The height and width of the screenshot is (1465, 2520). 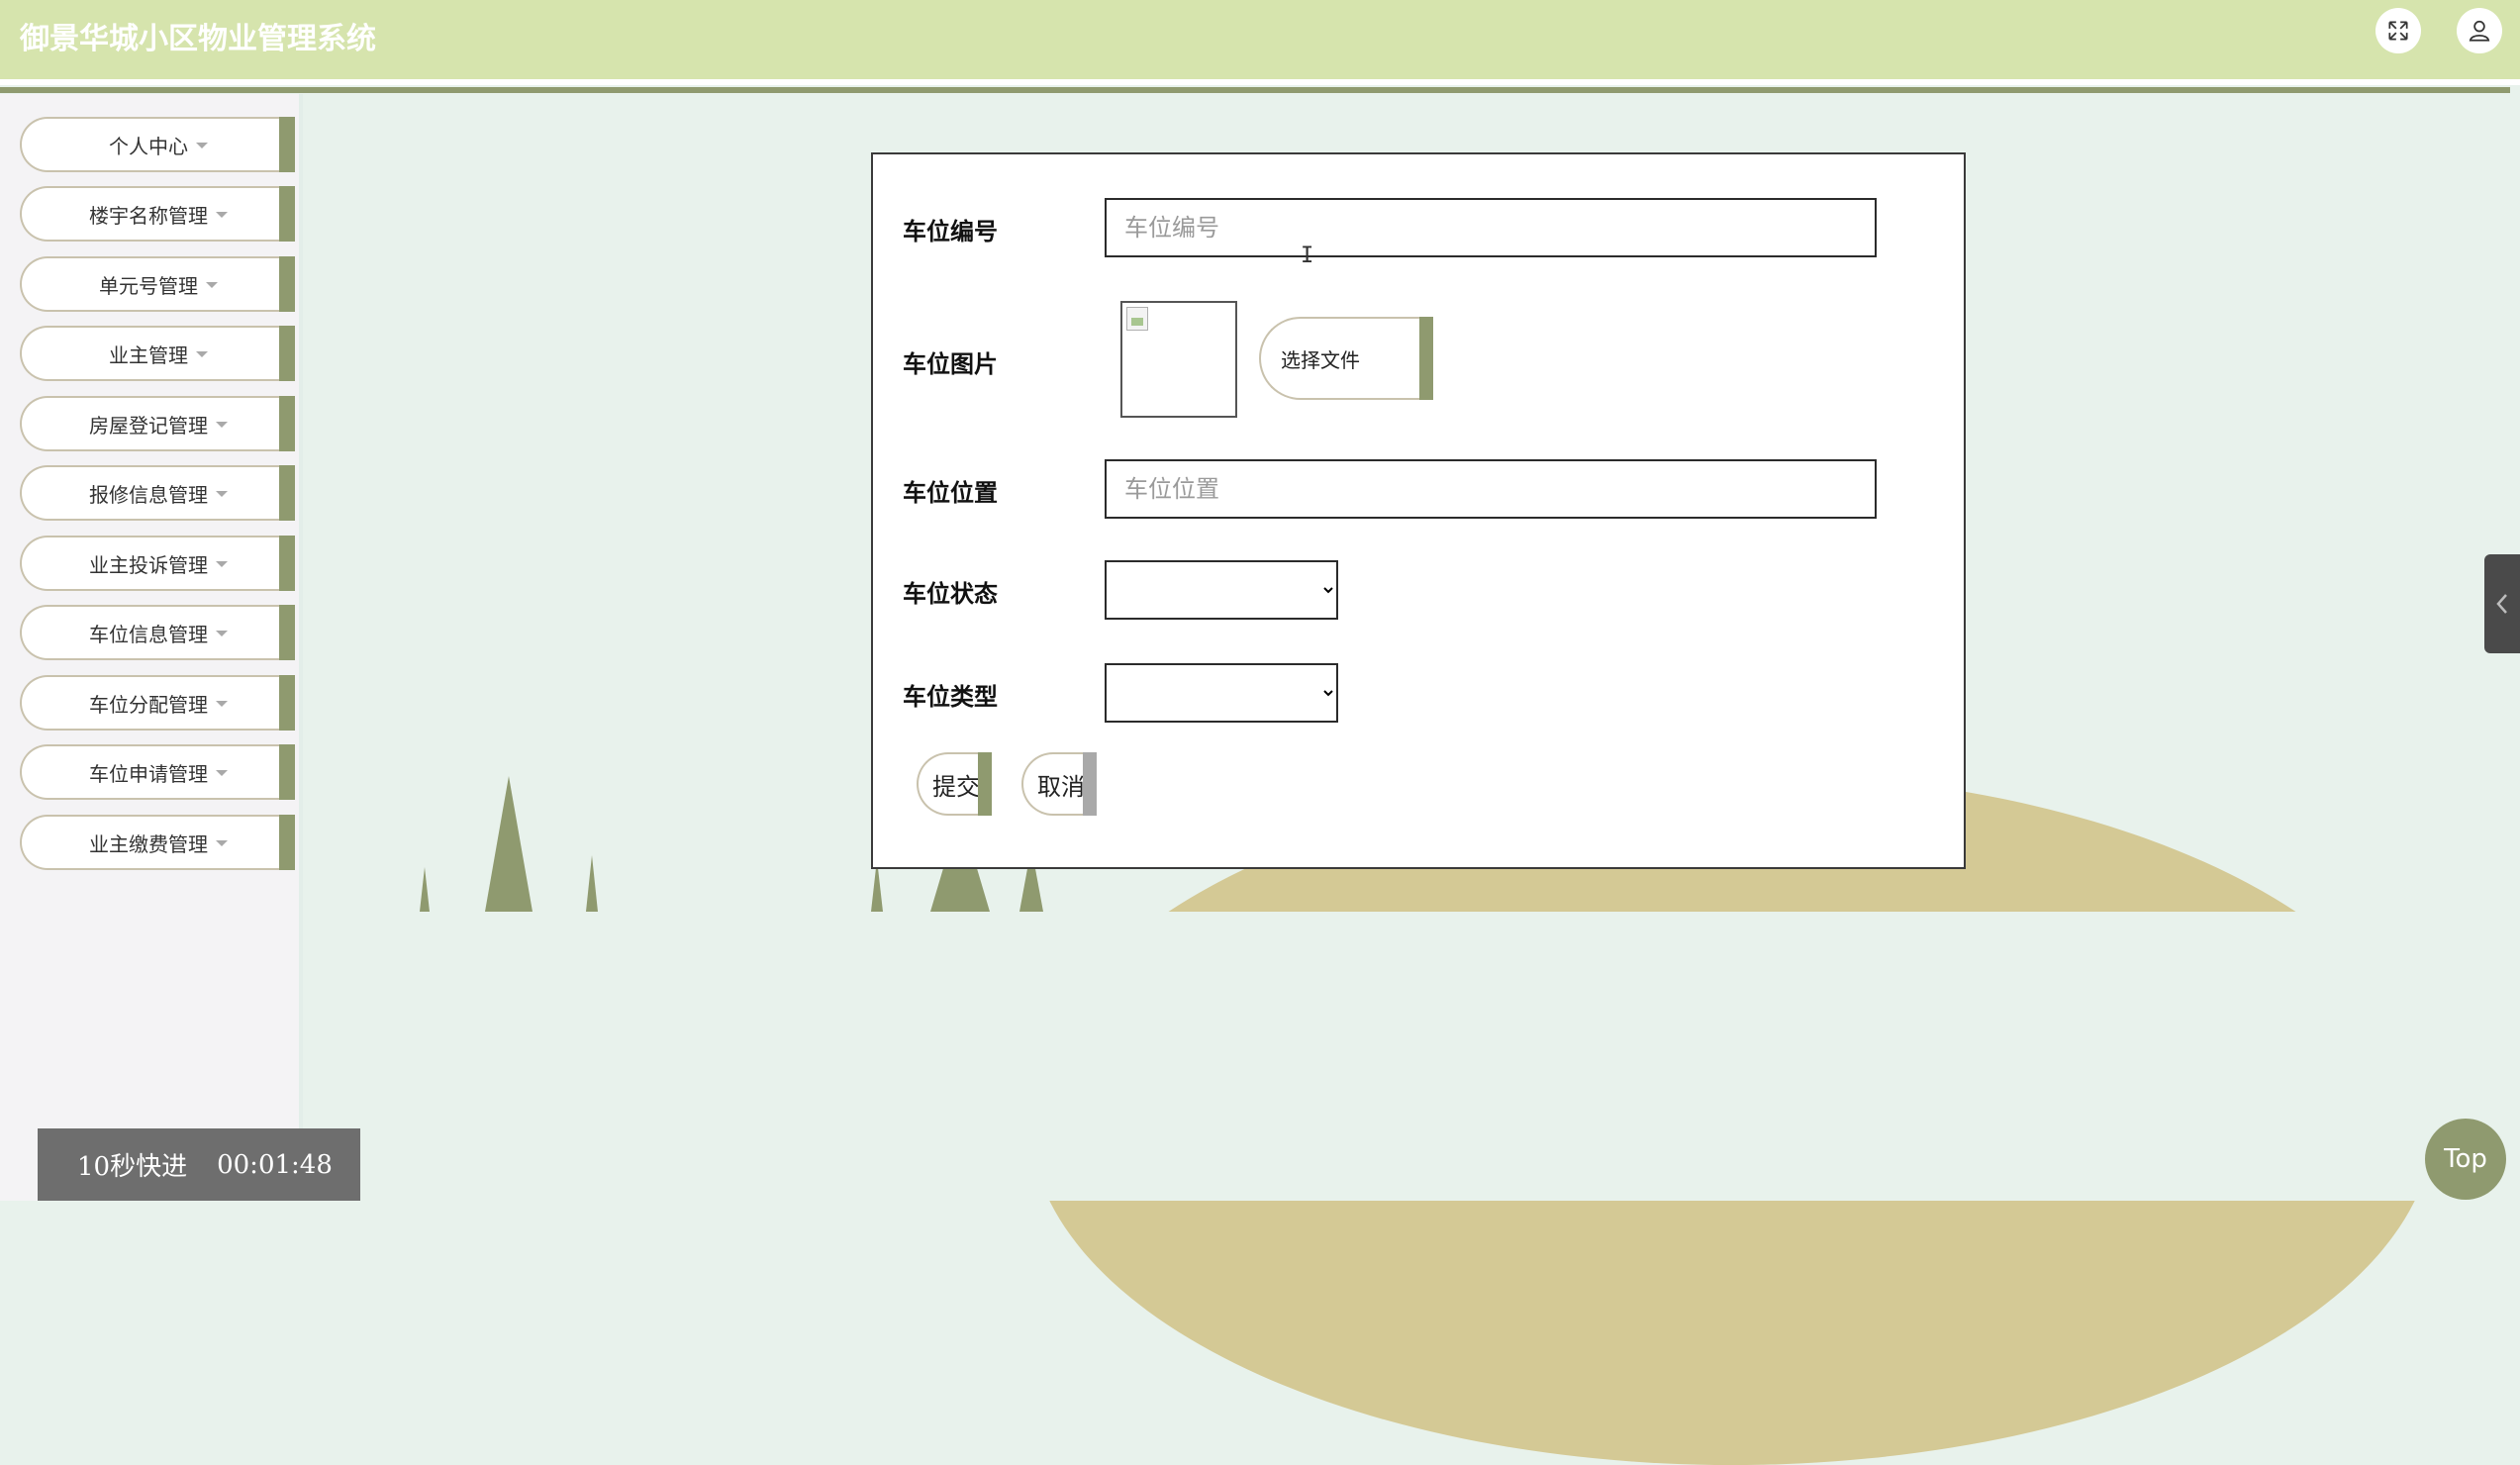 I want to click on choose-file-button: 选择文件, so click(x=1346, y=358).